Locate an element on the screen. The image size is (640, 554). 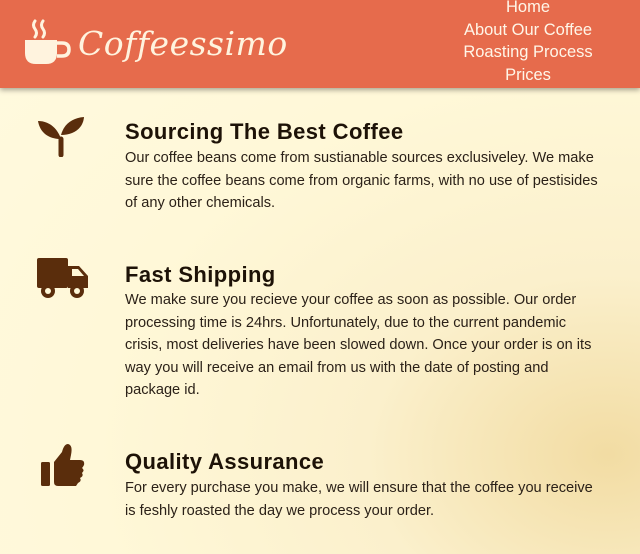
nav-about-link: About Our Coffee is located at coordinates (528, 30).